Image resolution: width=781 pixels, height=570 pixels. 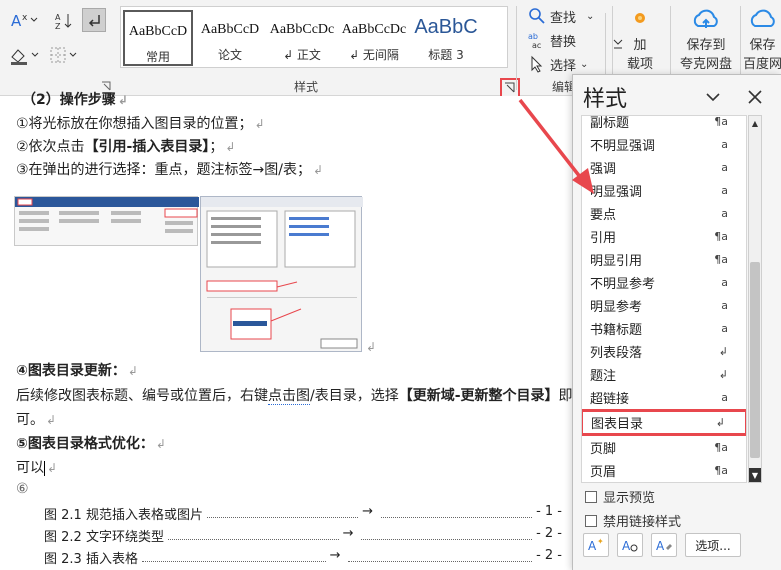 What do you see at coordinates (91, 559) in the screenshot?
I see `toc-entry-title: 图 2.3 插入表格` at bounding box center [91, 559].